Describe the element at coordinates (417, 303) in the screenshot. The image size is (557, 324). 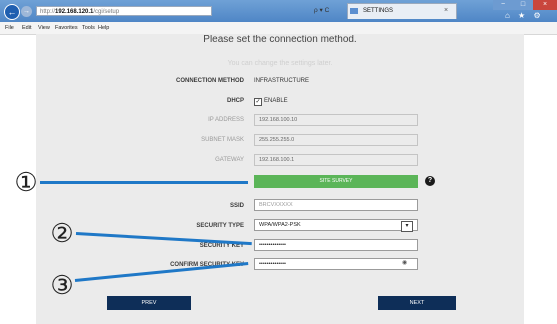
I see `next-button: NEXT` at that location.